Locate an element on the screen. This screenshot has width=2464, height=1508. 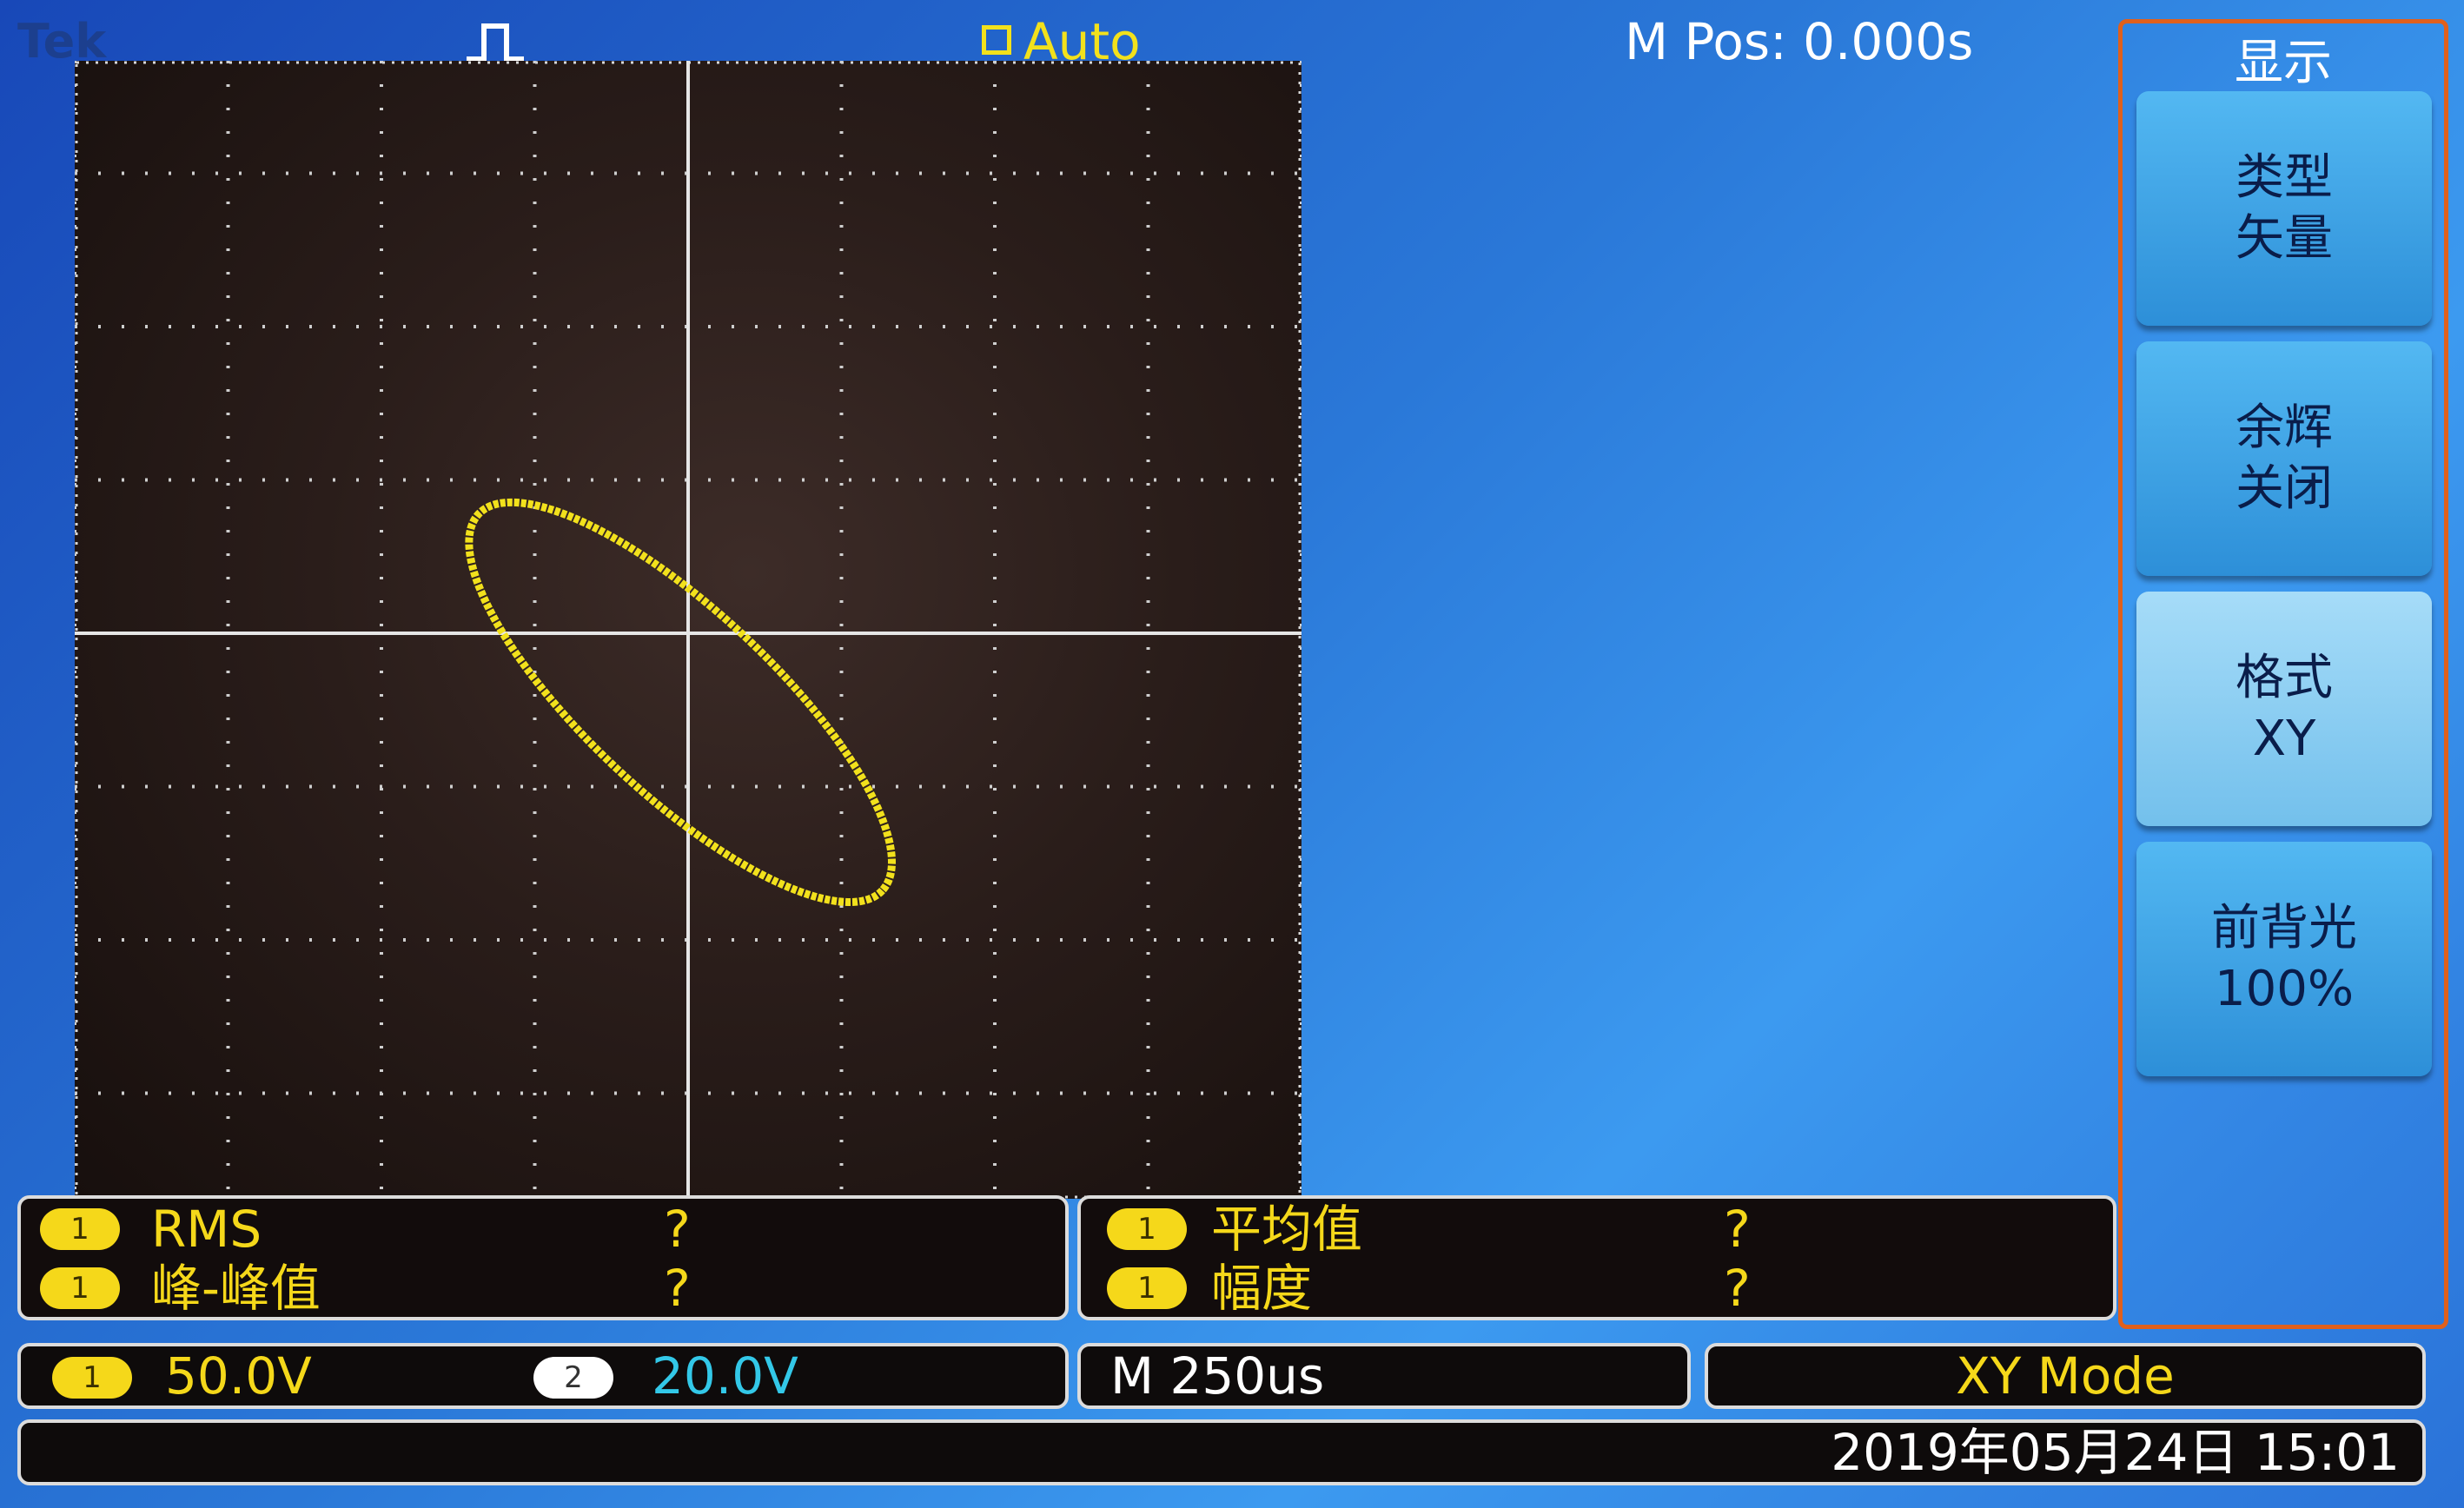
measurement-amplitude: 1 幅度 ? is located at coordinates (1597, 1288).